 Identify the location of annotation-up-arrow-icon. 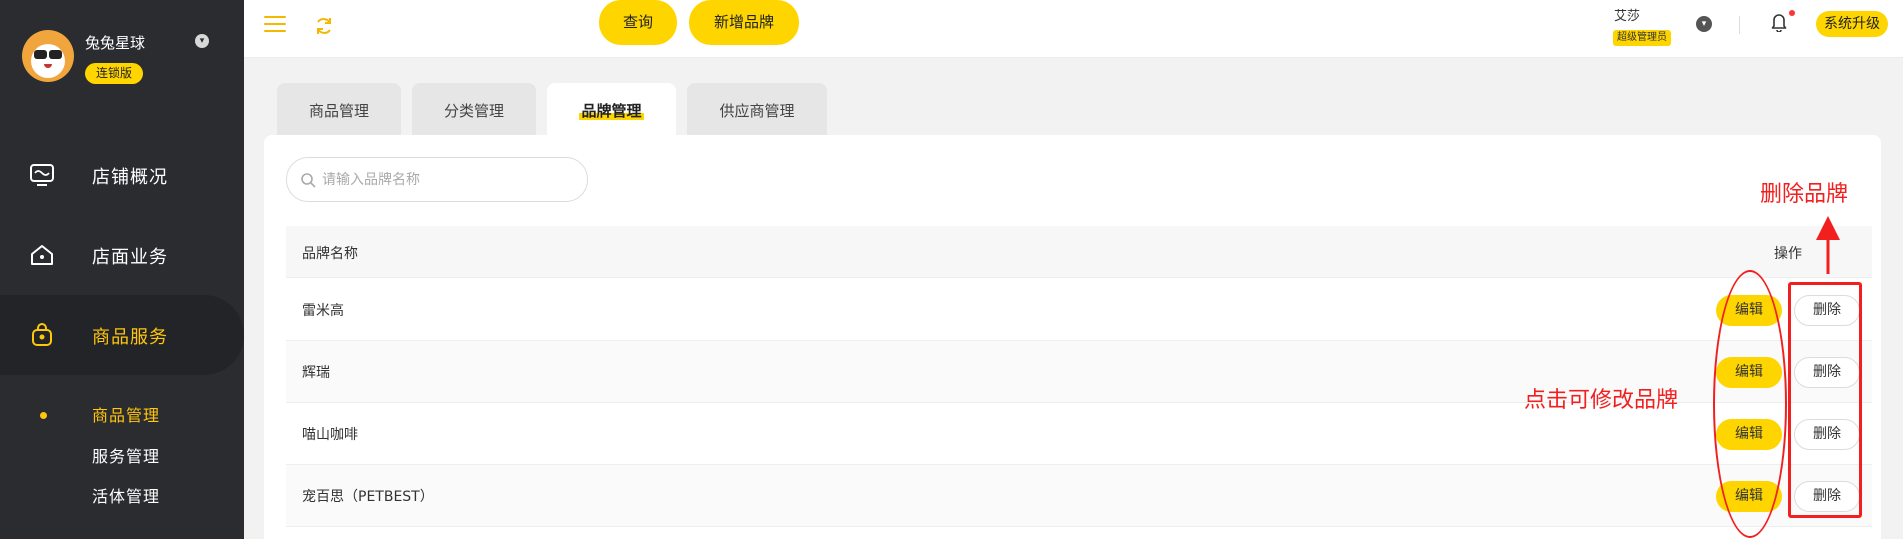
(1828, 245).